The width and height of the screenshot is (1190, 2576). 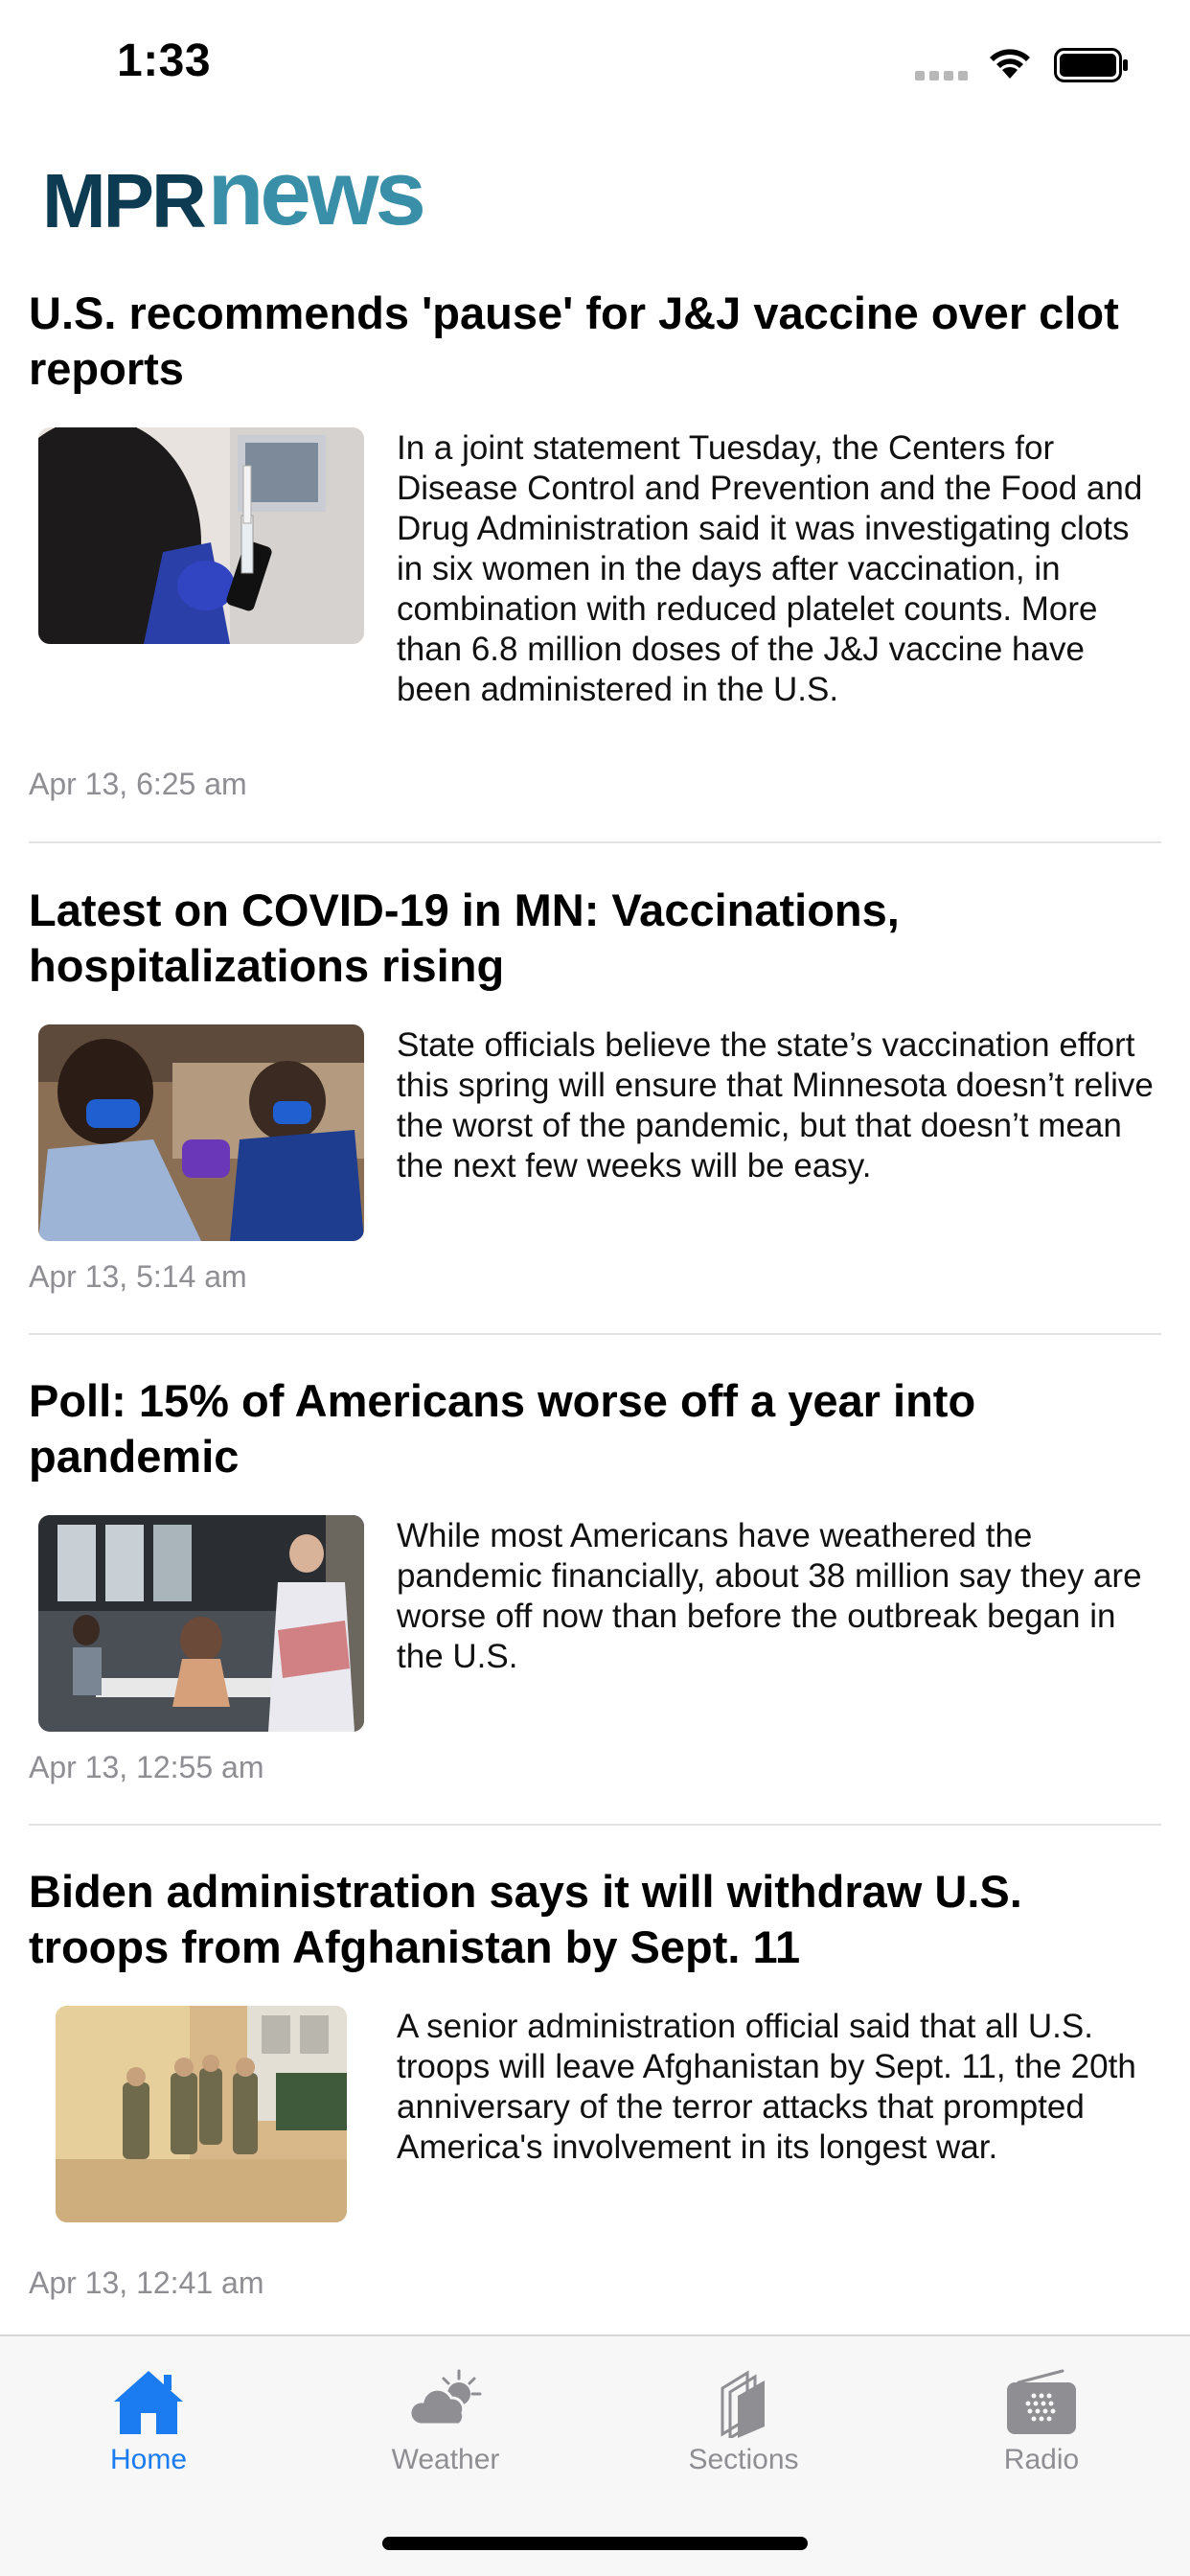 I want to click on tab-sections: Sections, so click(x=744, y=2420).